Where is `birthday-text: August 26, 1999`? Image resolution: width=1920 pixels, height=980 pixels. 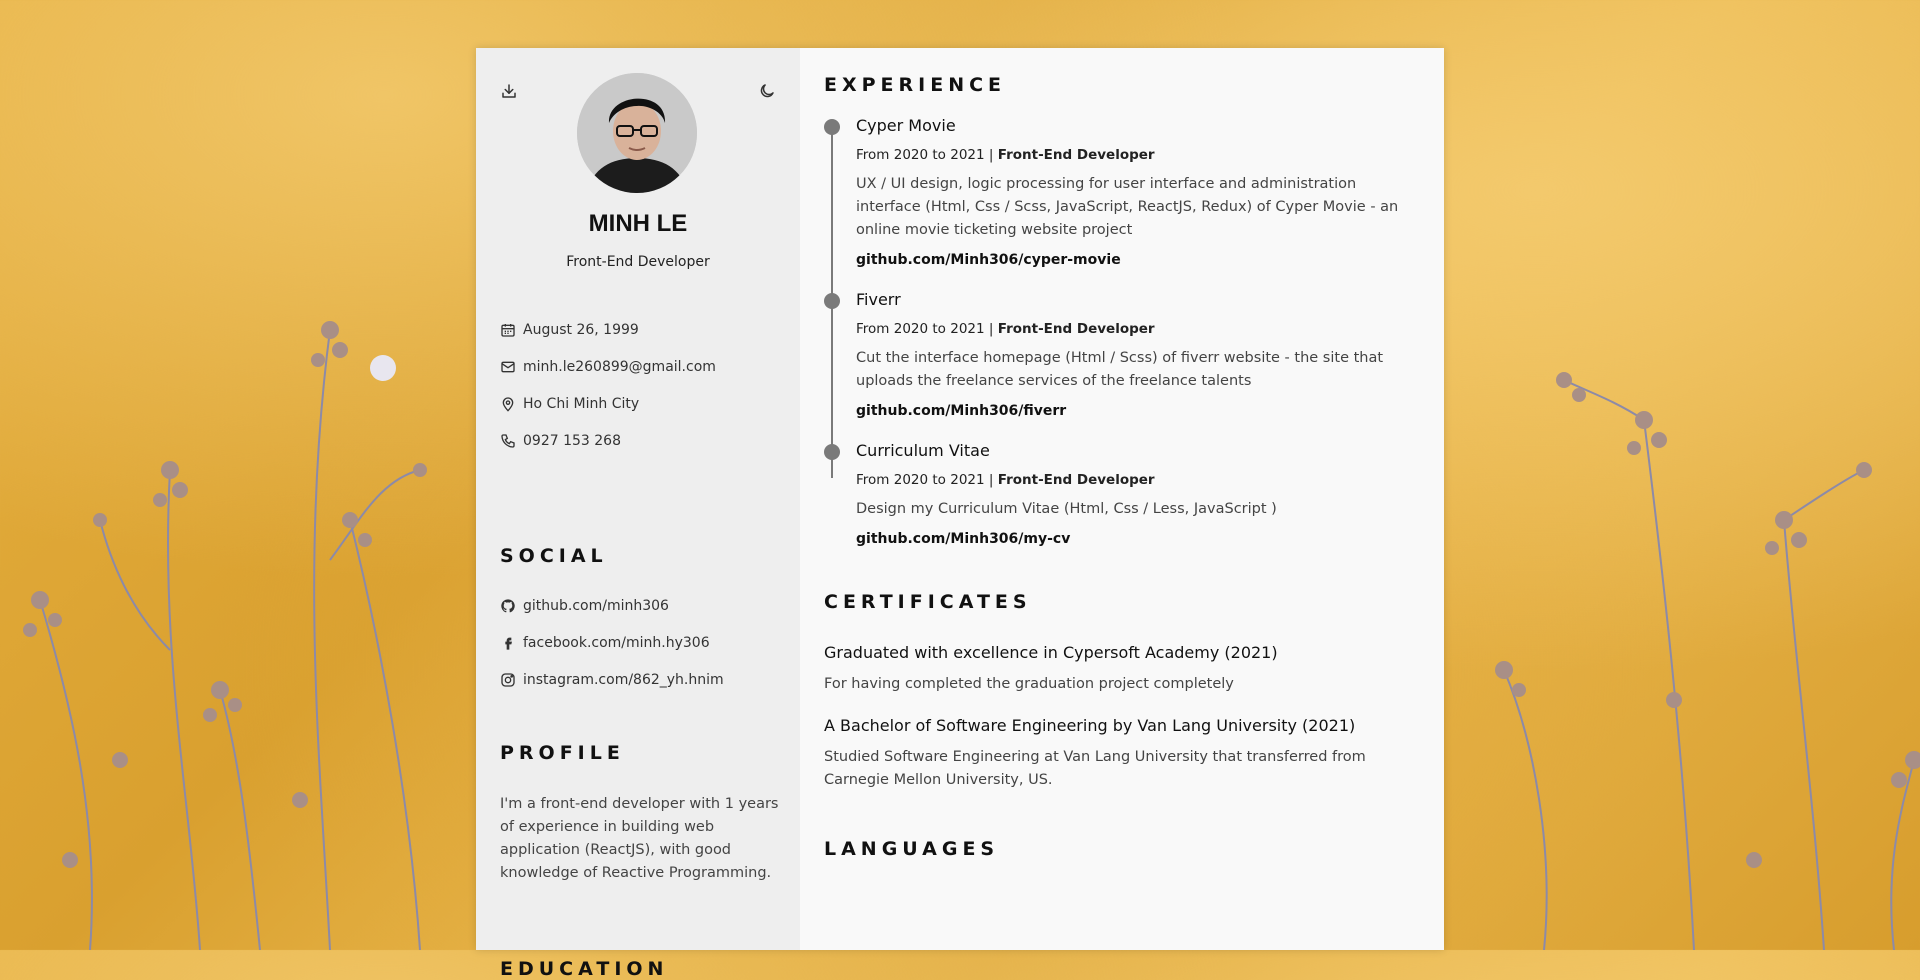 birthday-text: August 26, 1999 is located at coordinates (581, 329).